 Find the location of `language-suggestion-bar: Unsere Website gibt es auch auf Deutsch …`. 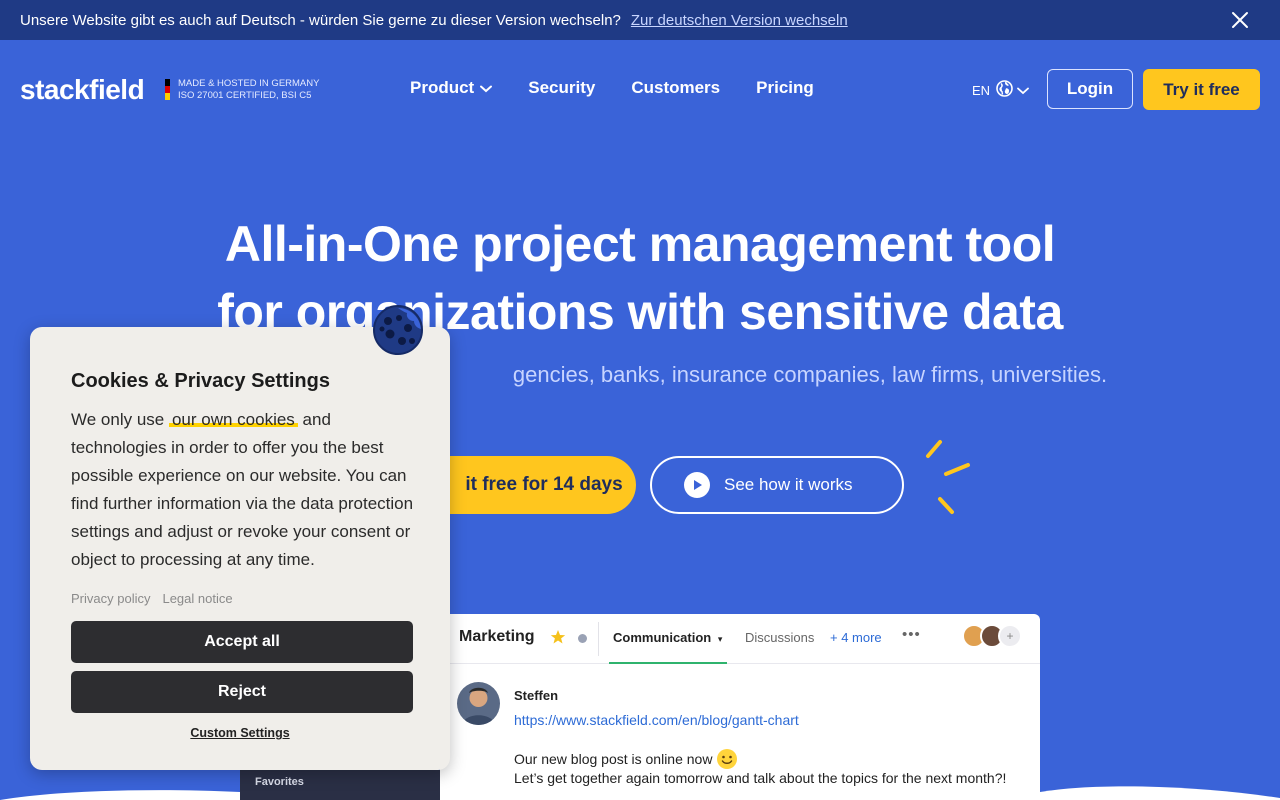

language-suggestion-bar: Unsere Website gibt es auch auf Deutsch … is located at coordinates (640, 20).